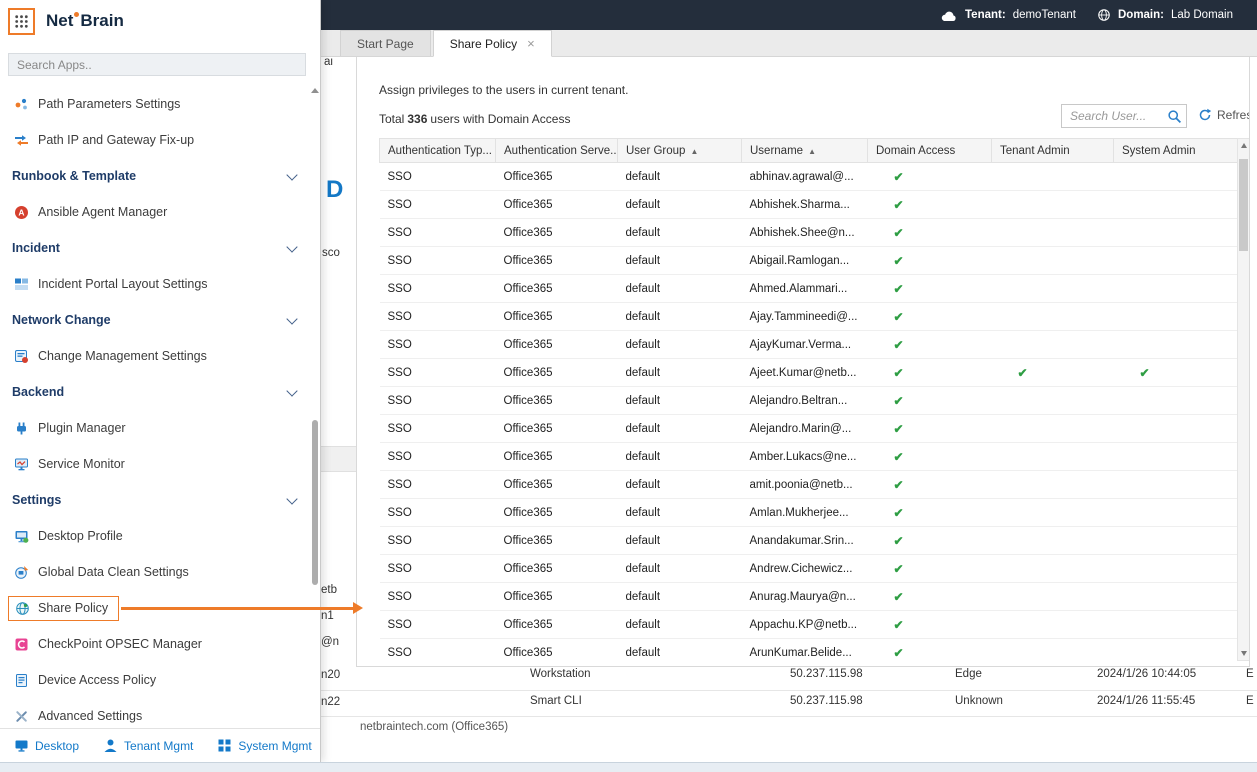  What do you see at coordinates (808, 288) in the screenshot?
I see `table-row: SSO Office365 default Ahmed.Alammari... ✔` at bounding box center [808, 288].